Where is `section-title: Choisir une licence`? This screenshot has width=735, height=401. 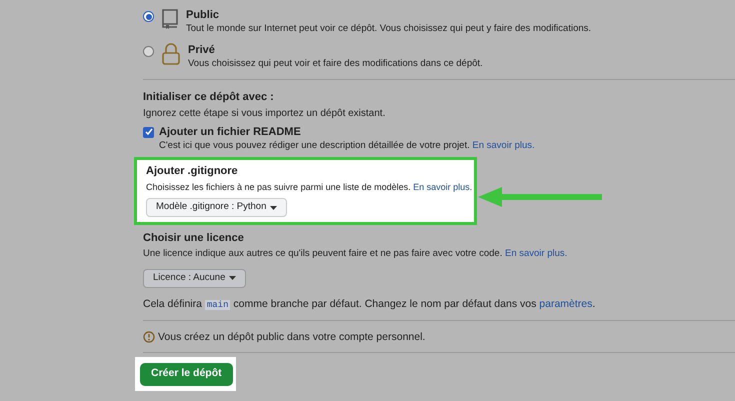
section-title: Choisir une licence is located at coordinates (194, 238).